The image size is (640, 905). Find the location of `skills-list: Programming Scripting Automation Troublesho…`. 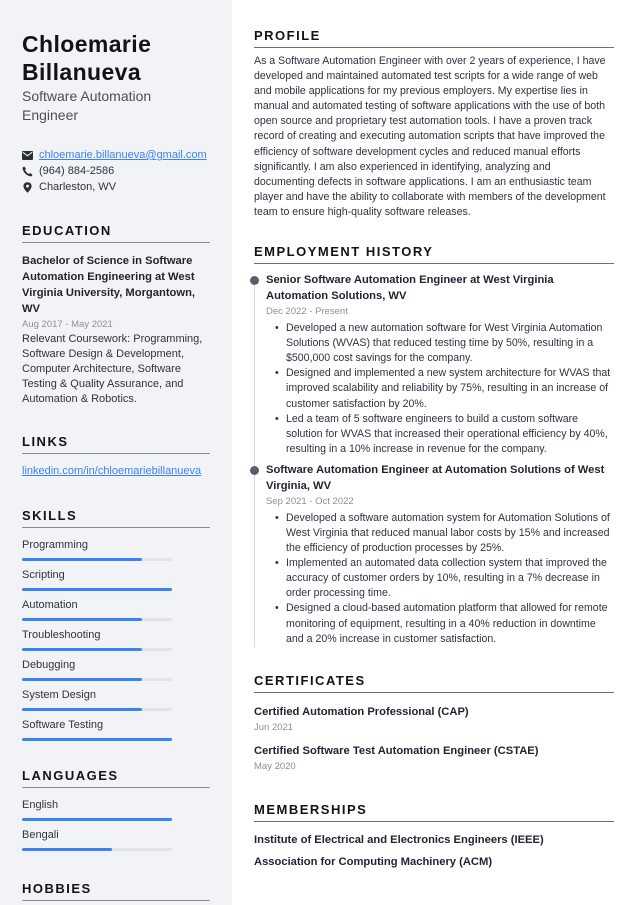

skills-list: Programming Scripting Automation Troublesho… is located at coordinates (116, 639).